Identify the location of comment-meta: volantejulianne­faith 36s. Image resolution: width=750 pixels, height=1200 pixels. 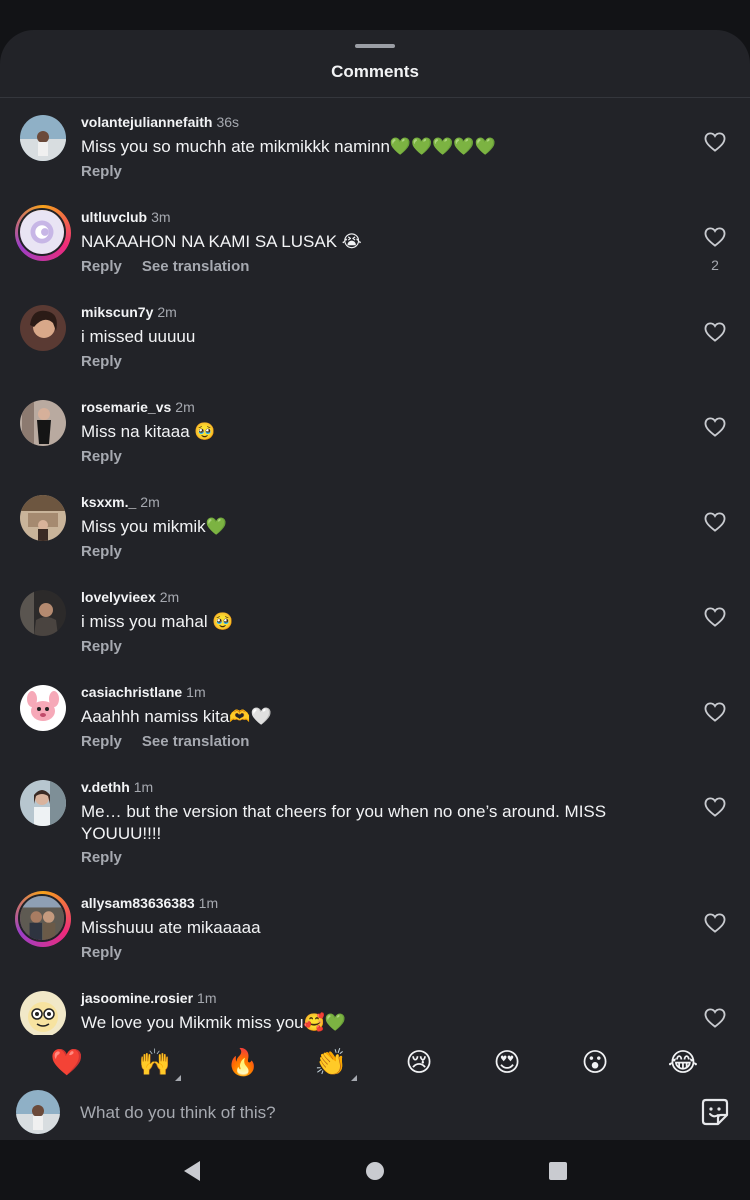
(160, 122).